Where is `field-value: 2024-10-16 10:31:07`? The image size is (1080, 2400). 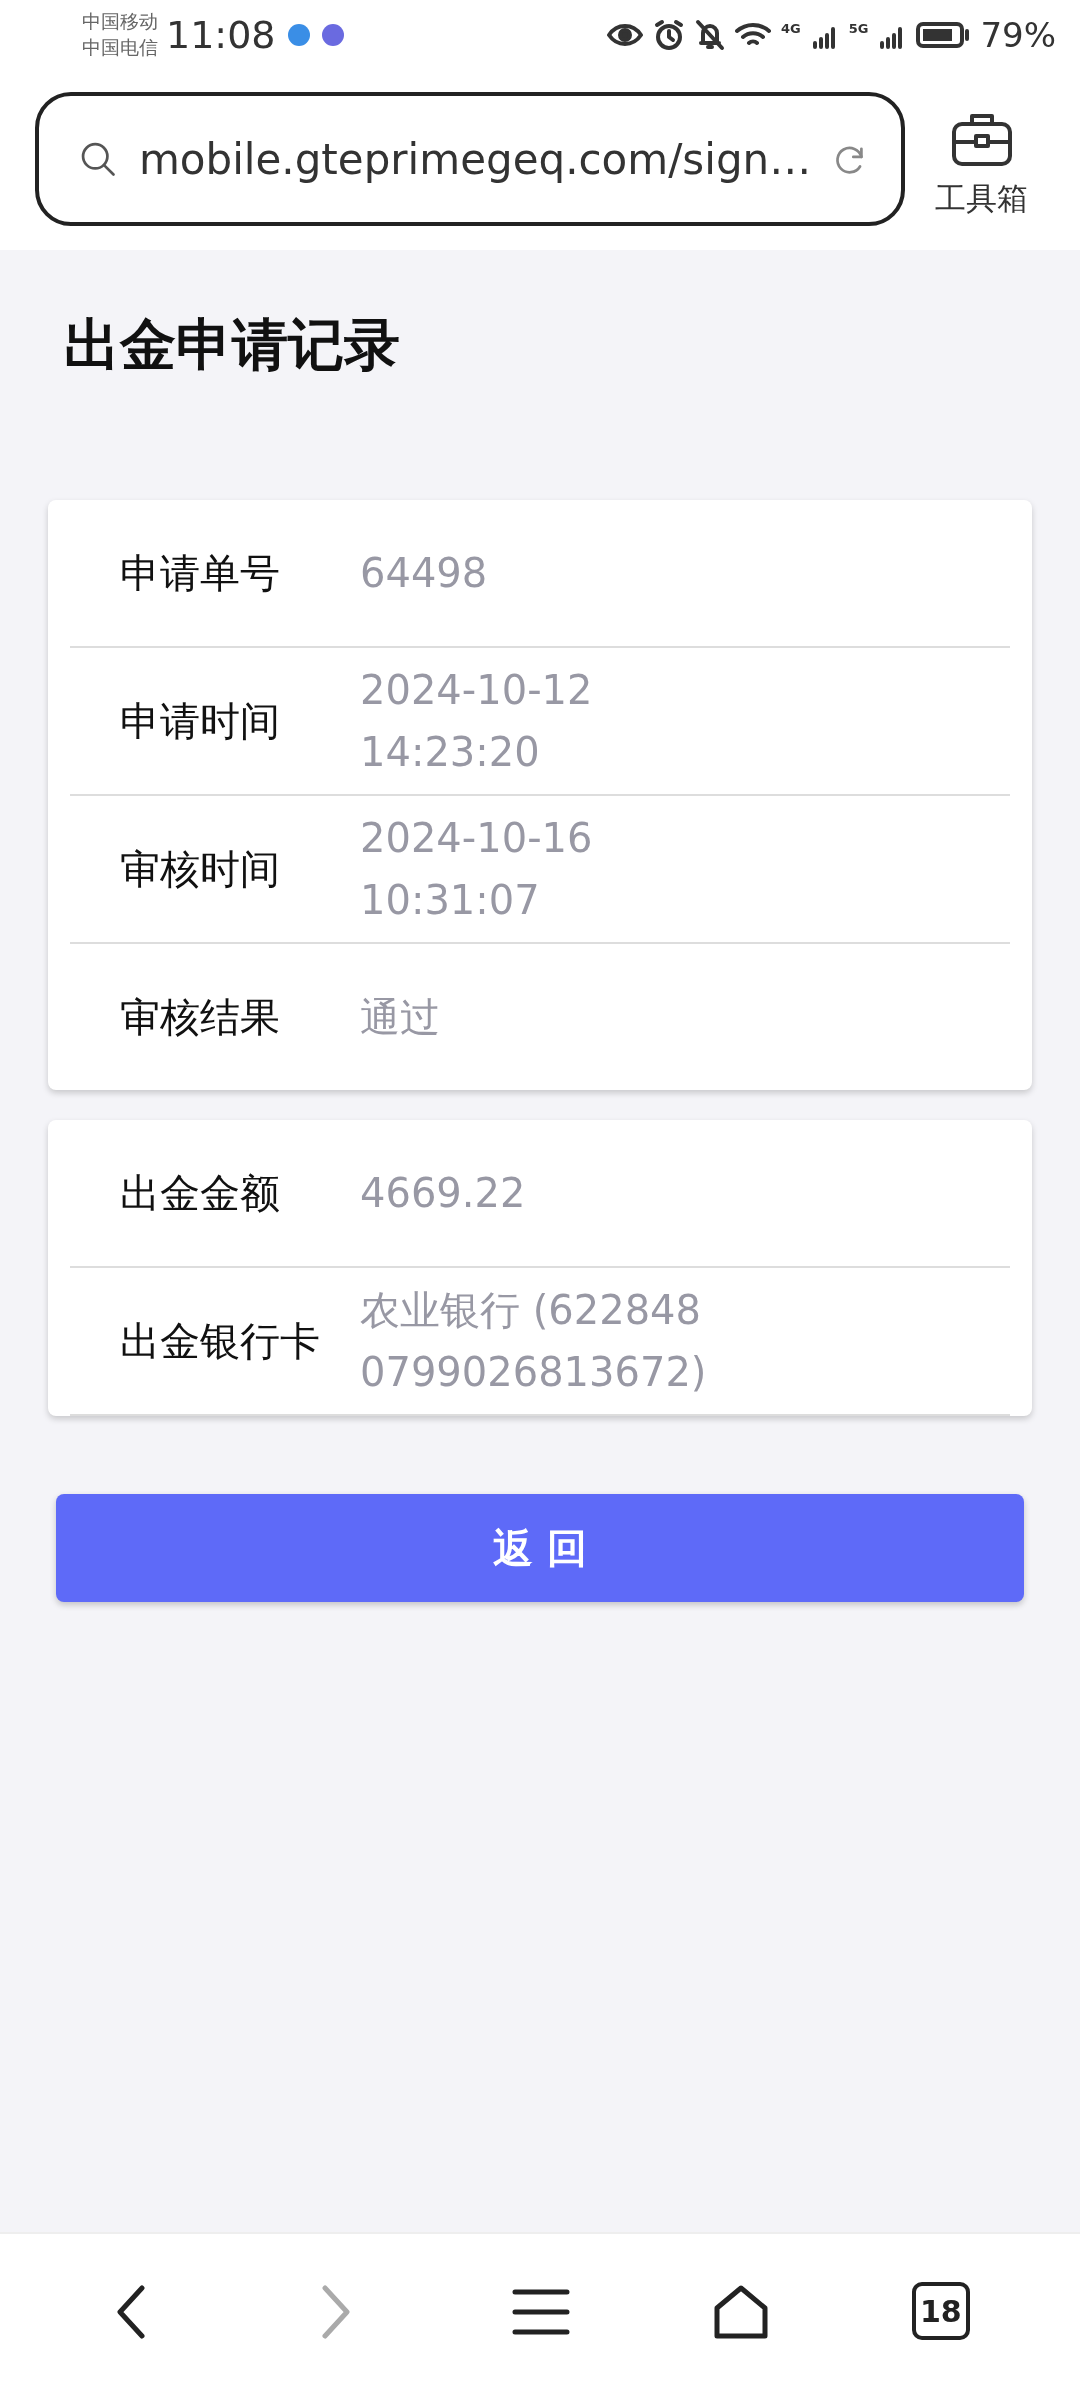 field-value: 2024-10-16 10:31:07 is located at coordinates (477, 869).